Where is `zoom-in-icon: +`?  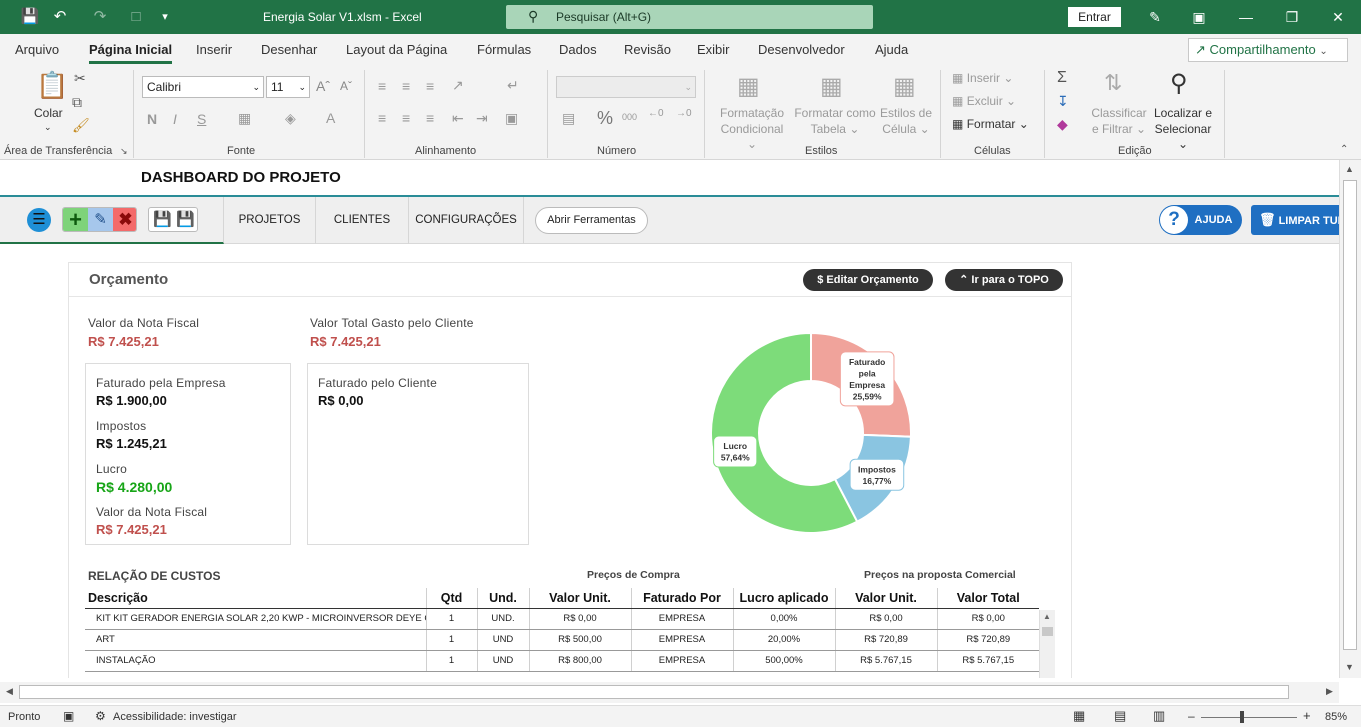 zoom-in-icon: + is located at coordinates (1307, 715).